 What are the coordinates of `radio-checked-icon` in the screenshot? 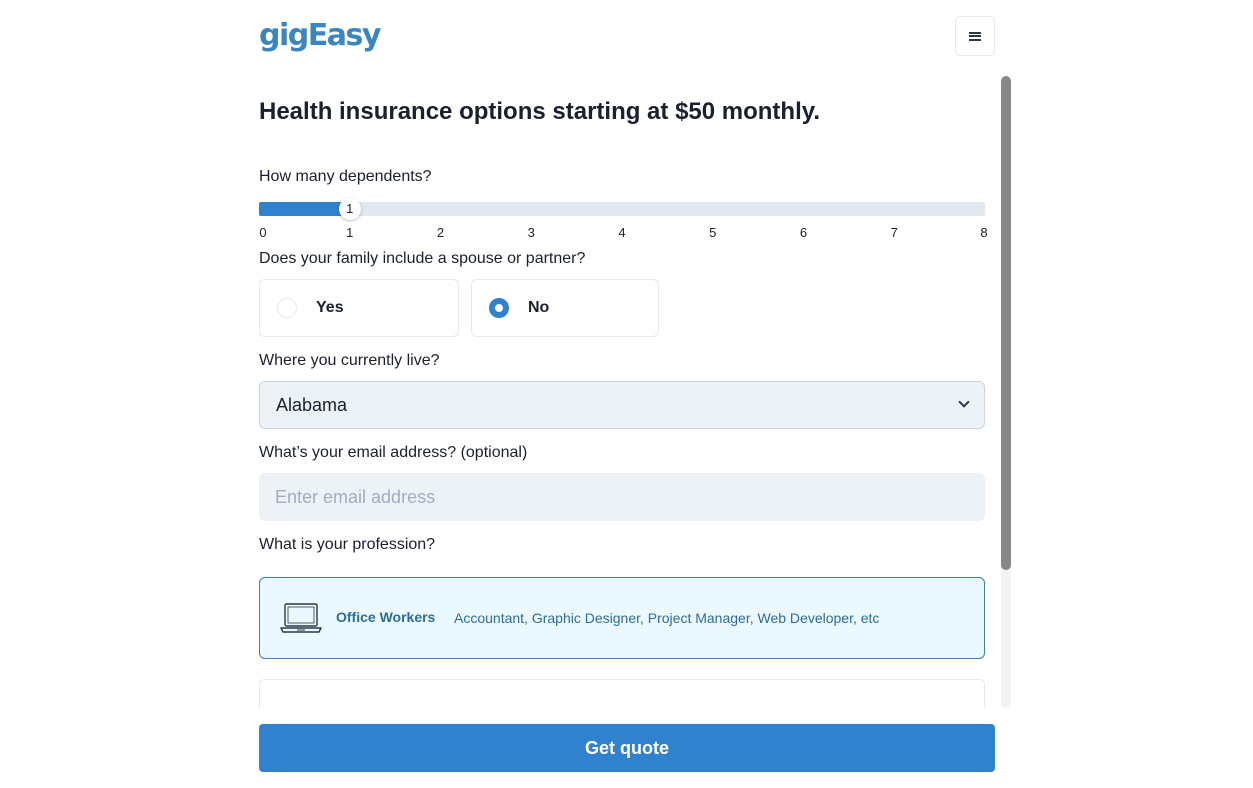 It's located at (499, 308).